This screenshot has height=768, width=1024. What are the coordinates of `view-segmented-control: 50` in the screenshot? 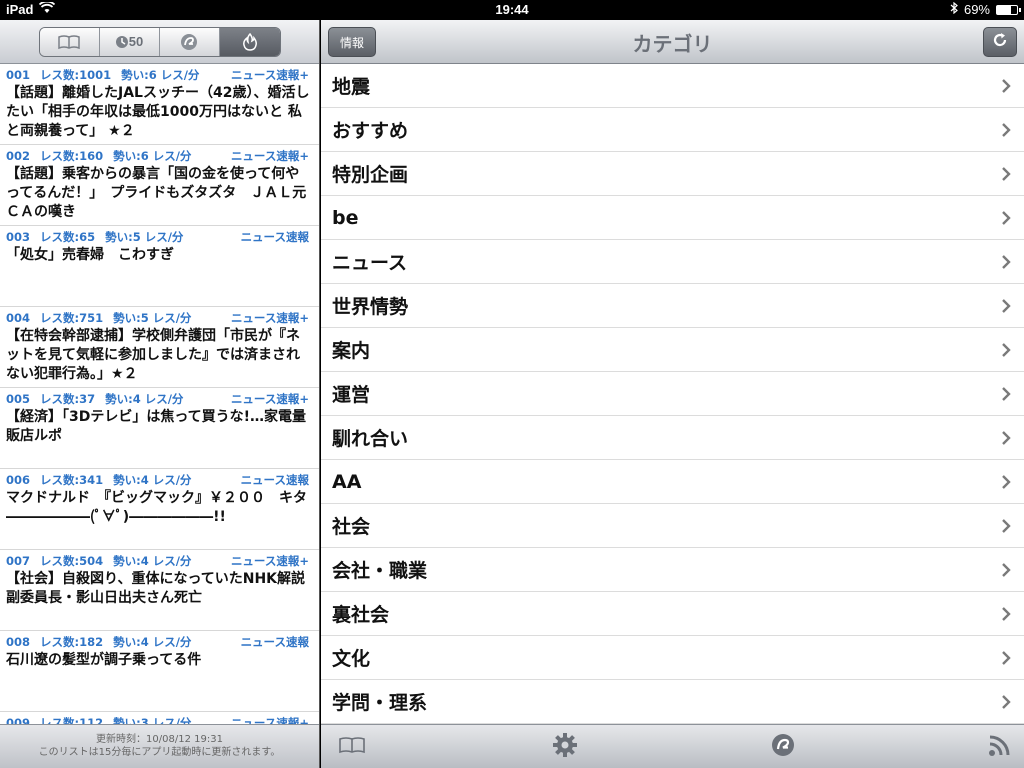 It's located at (159, 41).